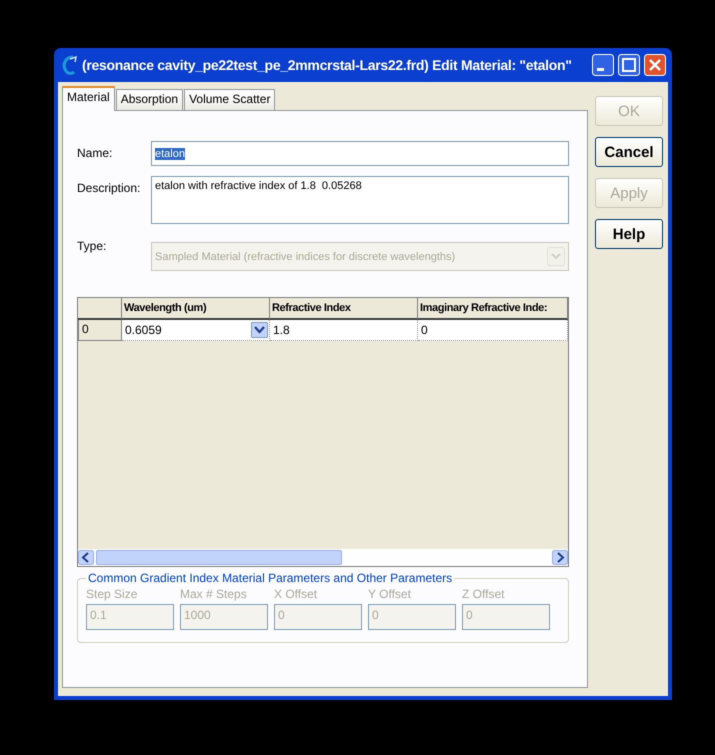  What do you see at coordinates (214, 594) in the screenshot?
I see `parameter-label: Max # Steps` at bounding box center [214, 594].